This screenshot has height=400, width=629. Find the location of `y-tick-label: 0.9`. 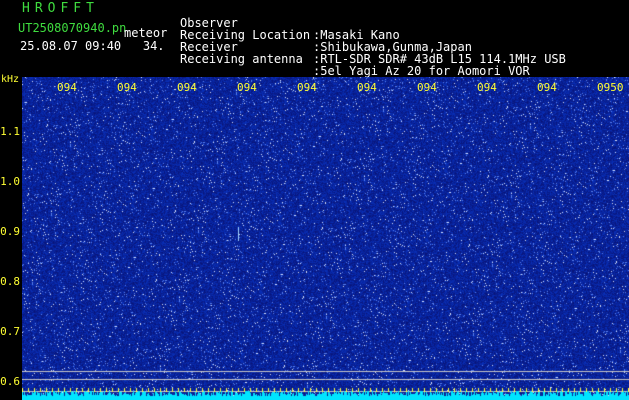

y-tick-label: 0.9 is located at coordinates (10, 231).